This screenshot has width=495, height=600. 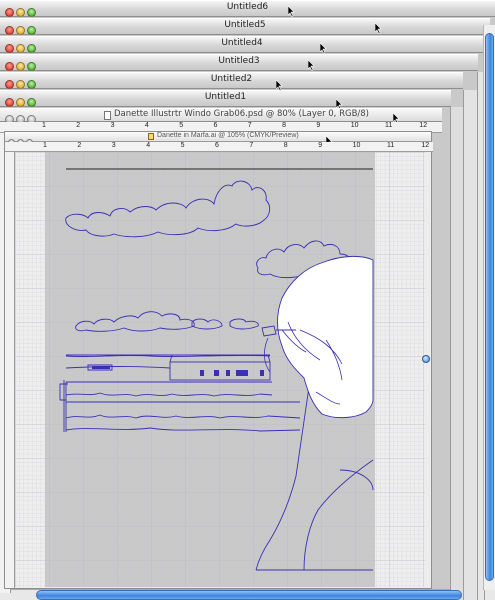 What do you see at coordinates (135, 321) in the screenshot?
I see `cloud-low` at bounding box center [135, 321].